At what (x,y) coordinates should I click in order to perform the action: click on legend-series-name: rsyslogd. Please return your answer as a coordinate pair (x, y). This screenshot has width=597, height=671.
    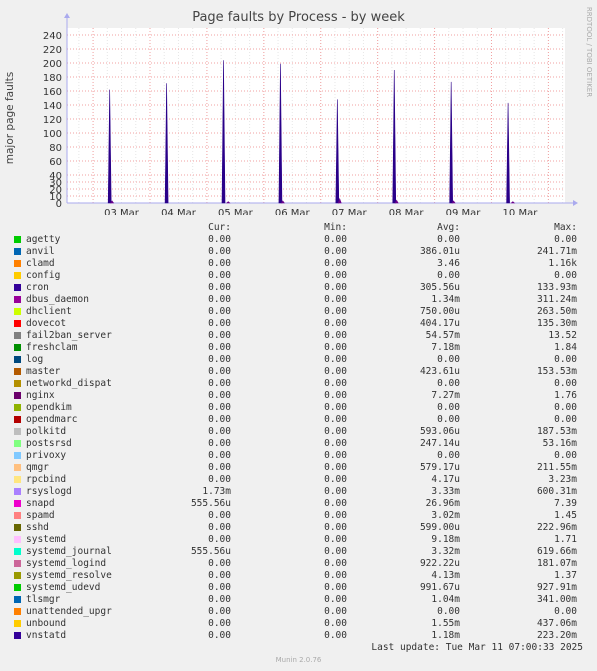
    Looking at the image, I should click on (49, 491).